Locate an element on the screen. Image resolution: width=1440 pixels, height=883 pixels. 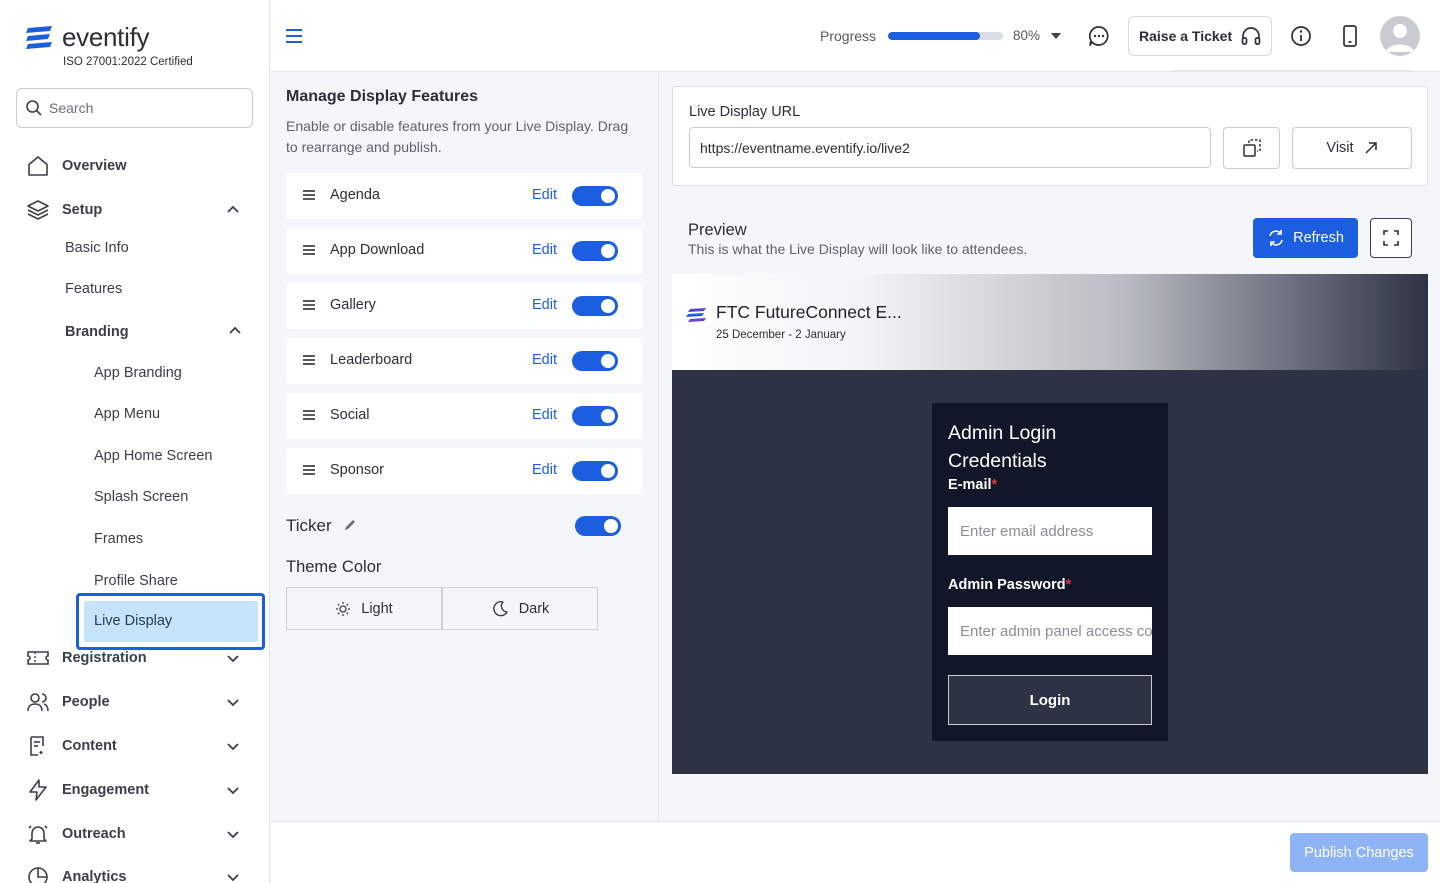
headset-icon is located at coordinates (1251, 36).